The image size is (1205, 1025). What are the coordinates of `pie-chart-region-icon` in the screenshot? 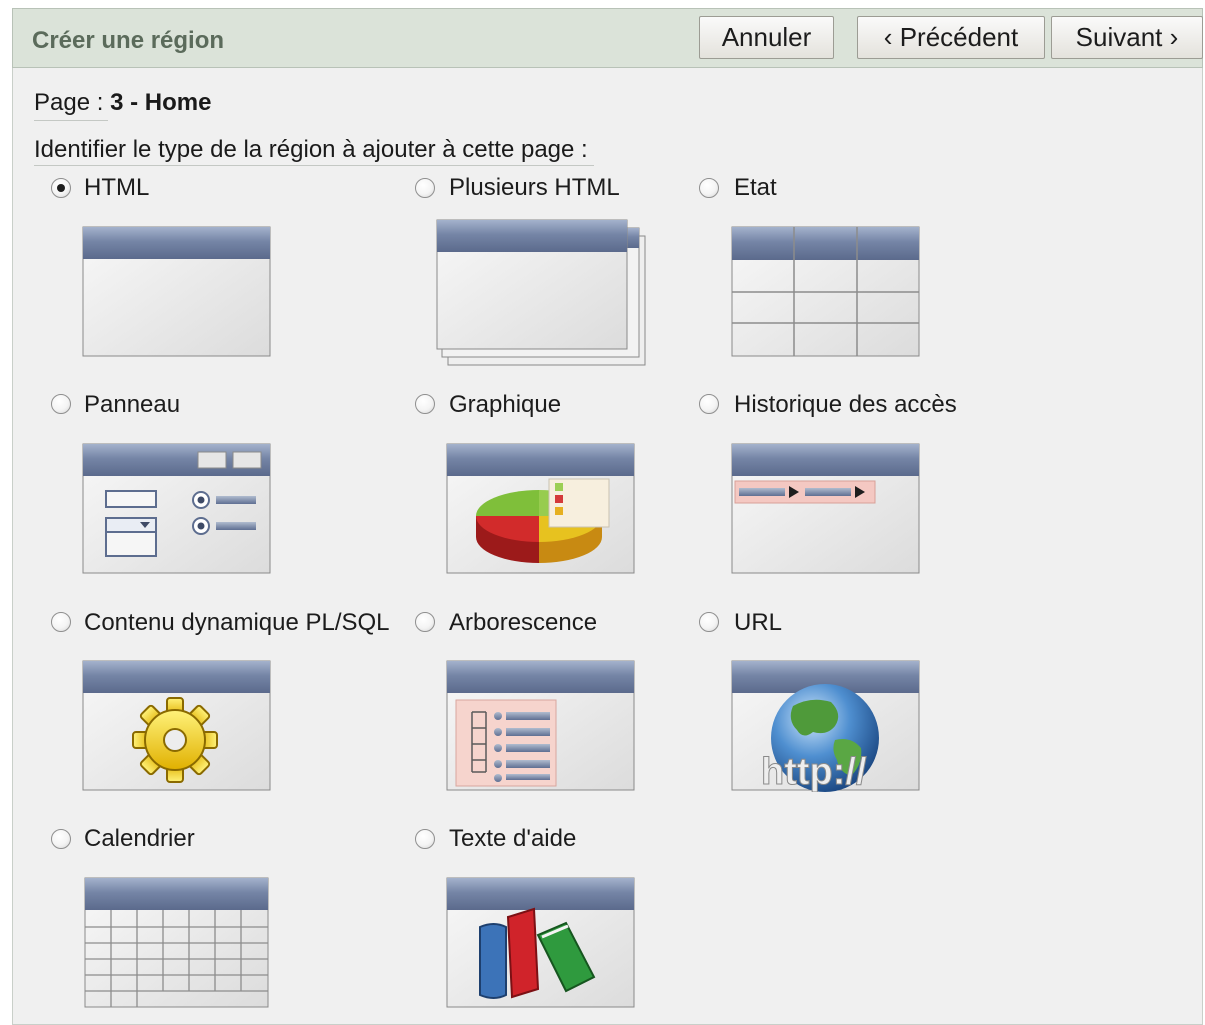 It's located at (541, 509).